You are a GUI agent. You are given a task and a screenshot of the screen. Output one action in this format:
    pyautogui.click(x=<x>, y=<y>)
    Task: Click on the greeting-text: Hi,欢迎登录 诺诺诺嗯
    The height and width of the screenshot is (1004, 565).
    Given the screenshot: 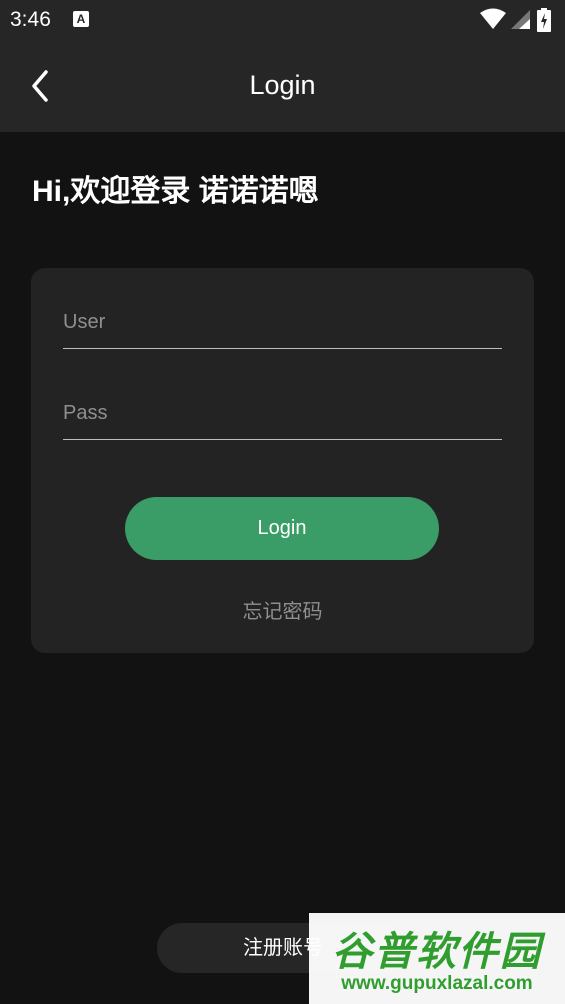 What is the action you would take?
    pyautogui.click(x=175, y=191)
    